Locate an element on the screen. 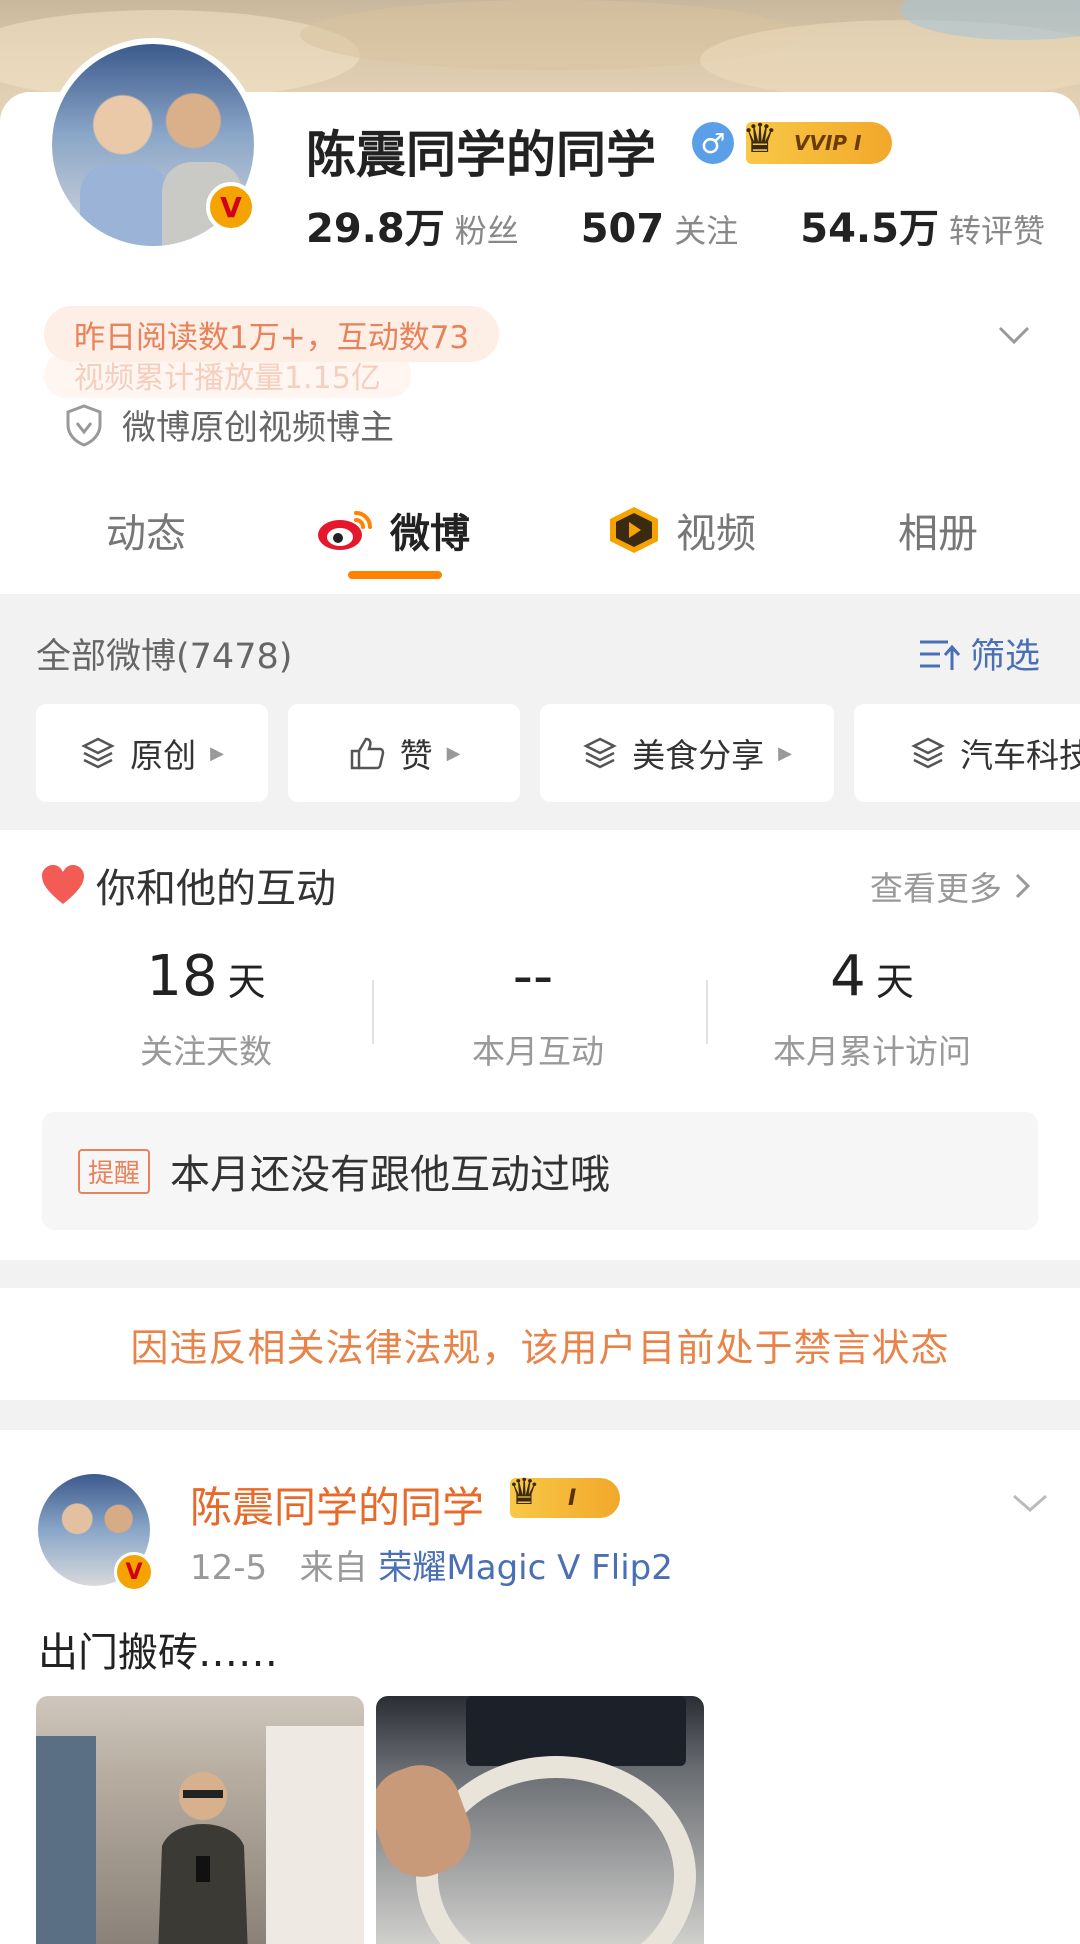 The image size is (1080, 1944). profile-username: 陈震同学的同学 is located at coordinates (481, 155).